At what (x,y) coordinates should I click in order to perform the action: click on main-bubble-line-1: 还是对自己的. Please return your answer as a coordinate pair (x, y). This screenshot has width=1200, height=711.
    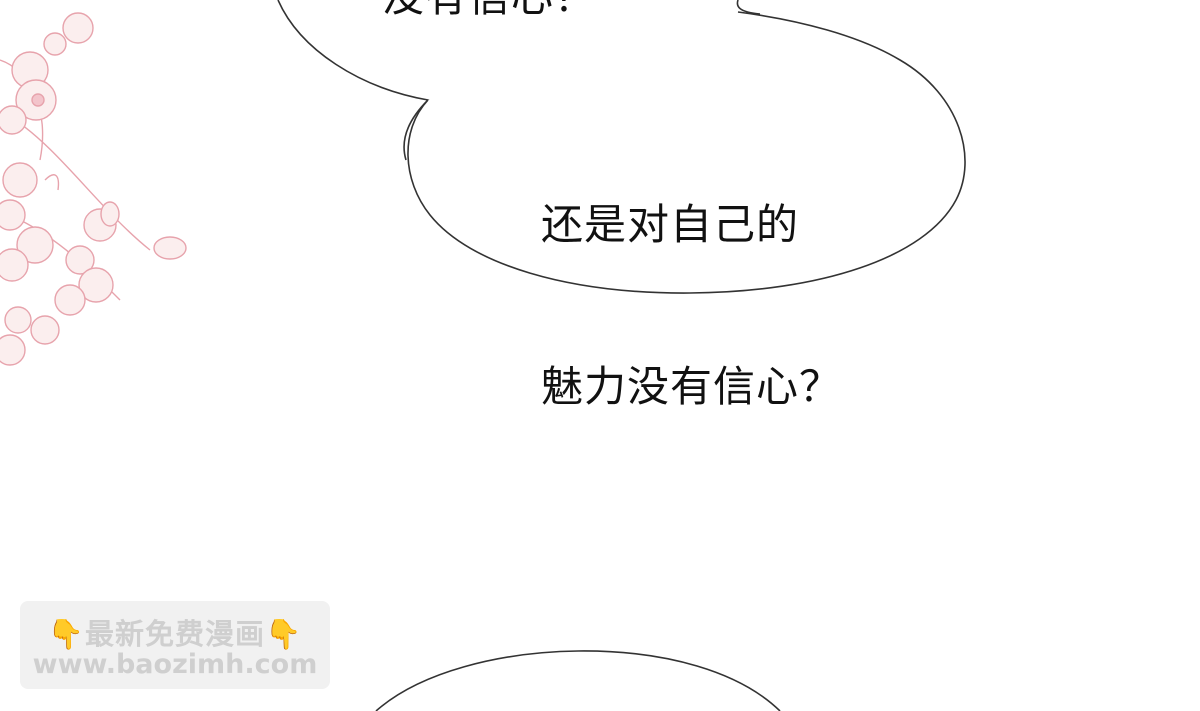
    Looking at the image, I should click on (670, 224).